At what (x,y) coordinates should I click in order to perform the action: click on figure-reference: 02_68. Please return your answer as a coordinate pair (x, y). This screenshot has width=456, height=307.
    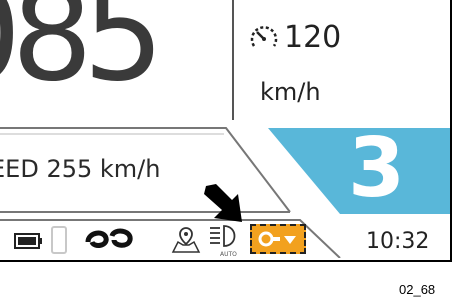
    Looking at the image, I should click on (417, 289).